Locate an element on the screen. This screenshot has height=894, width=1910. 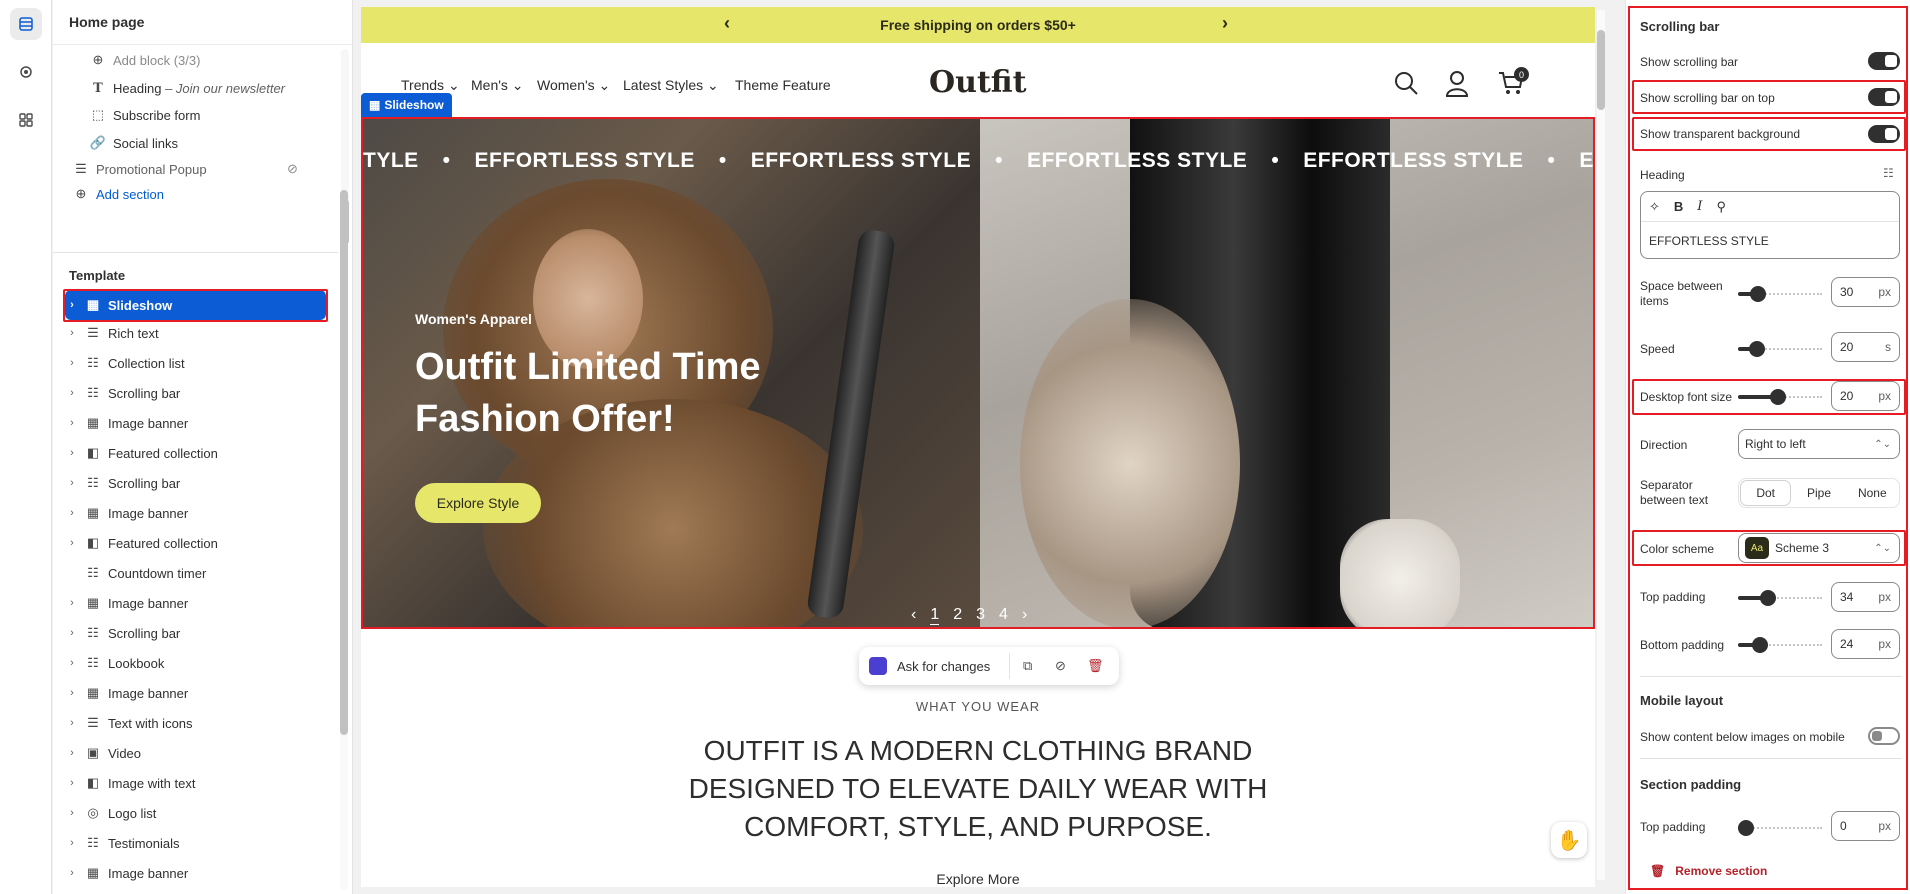
pager-dot-2: 2 is located at coordinates (957, 615).